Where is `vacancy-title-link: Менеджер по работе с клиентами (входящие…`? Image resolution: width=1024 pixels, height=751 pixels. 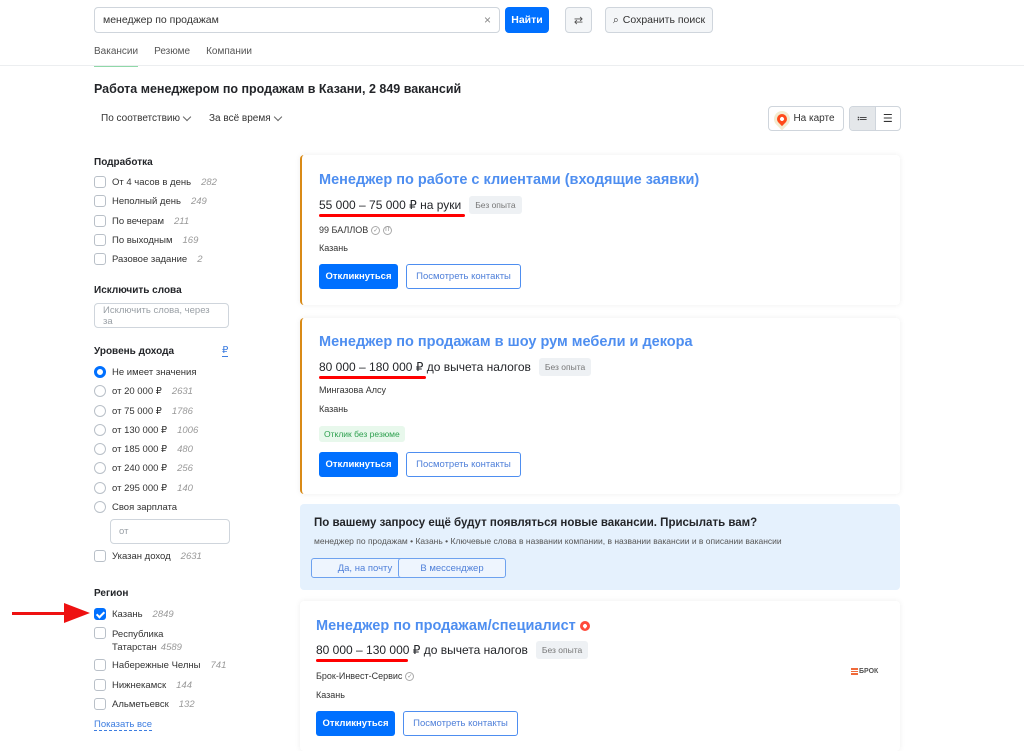 vacancy-title-link: Менеджер по работе с клиентами (входящие… is located at coordinates (509, 180).